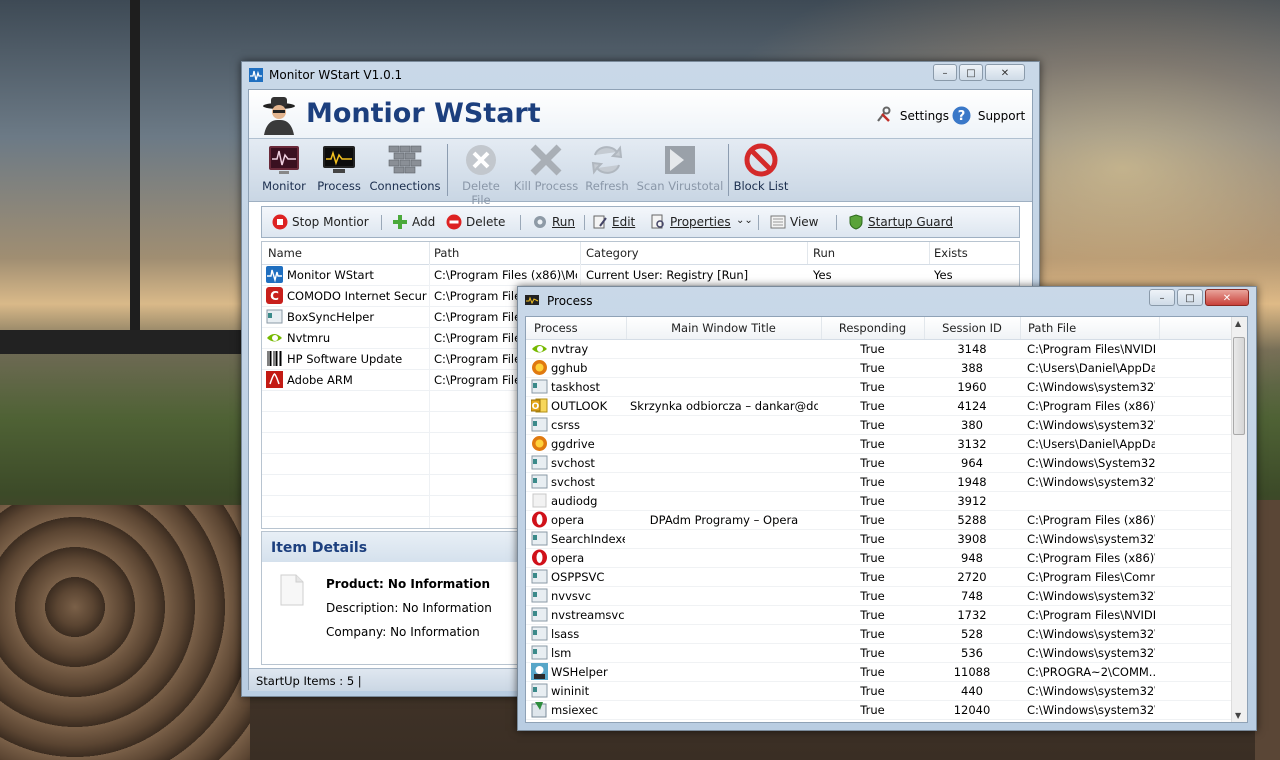 Image resolution: width=1280 pixels, height=760 pixels. What do you see at coordinates (546, 160) in the screenshot?
I see `kill-process-icon` at bounding box center [546, 160].